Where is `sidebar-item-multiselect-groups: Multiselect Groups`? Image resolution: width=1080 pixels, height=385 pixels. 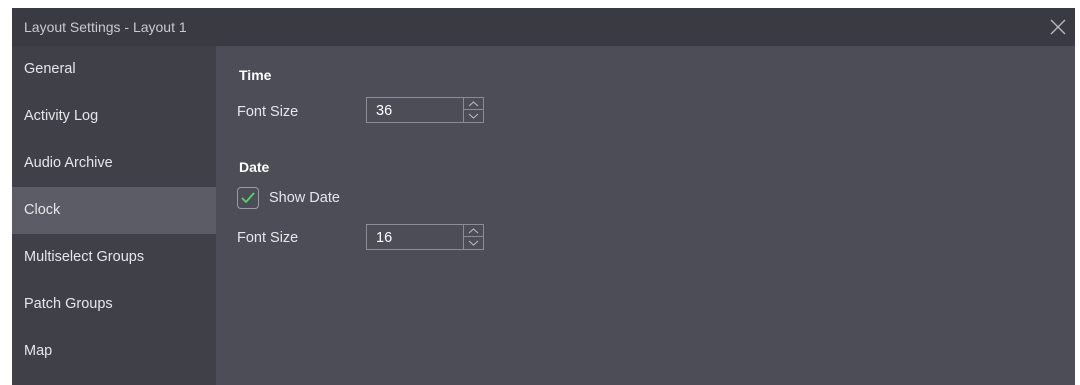 sidebar-item-multiselect-groups: Multiselect Groups is located at coordinates (114, 257).